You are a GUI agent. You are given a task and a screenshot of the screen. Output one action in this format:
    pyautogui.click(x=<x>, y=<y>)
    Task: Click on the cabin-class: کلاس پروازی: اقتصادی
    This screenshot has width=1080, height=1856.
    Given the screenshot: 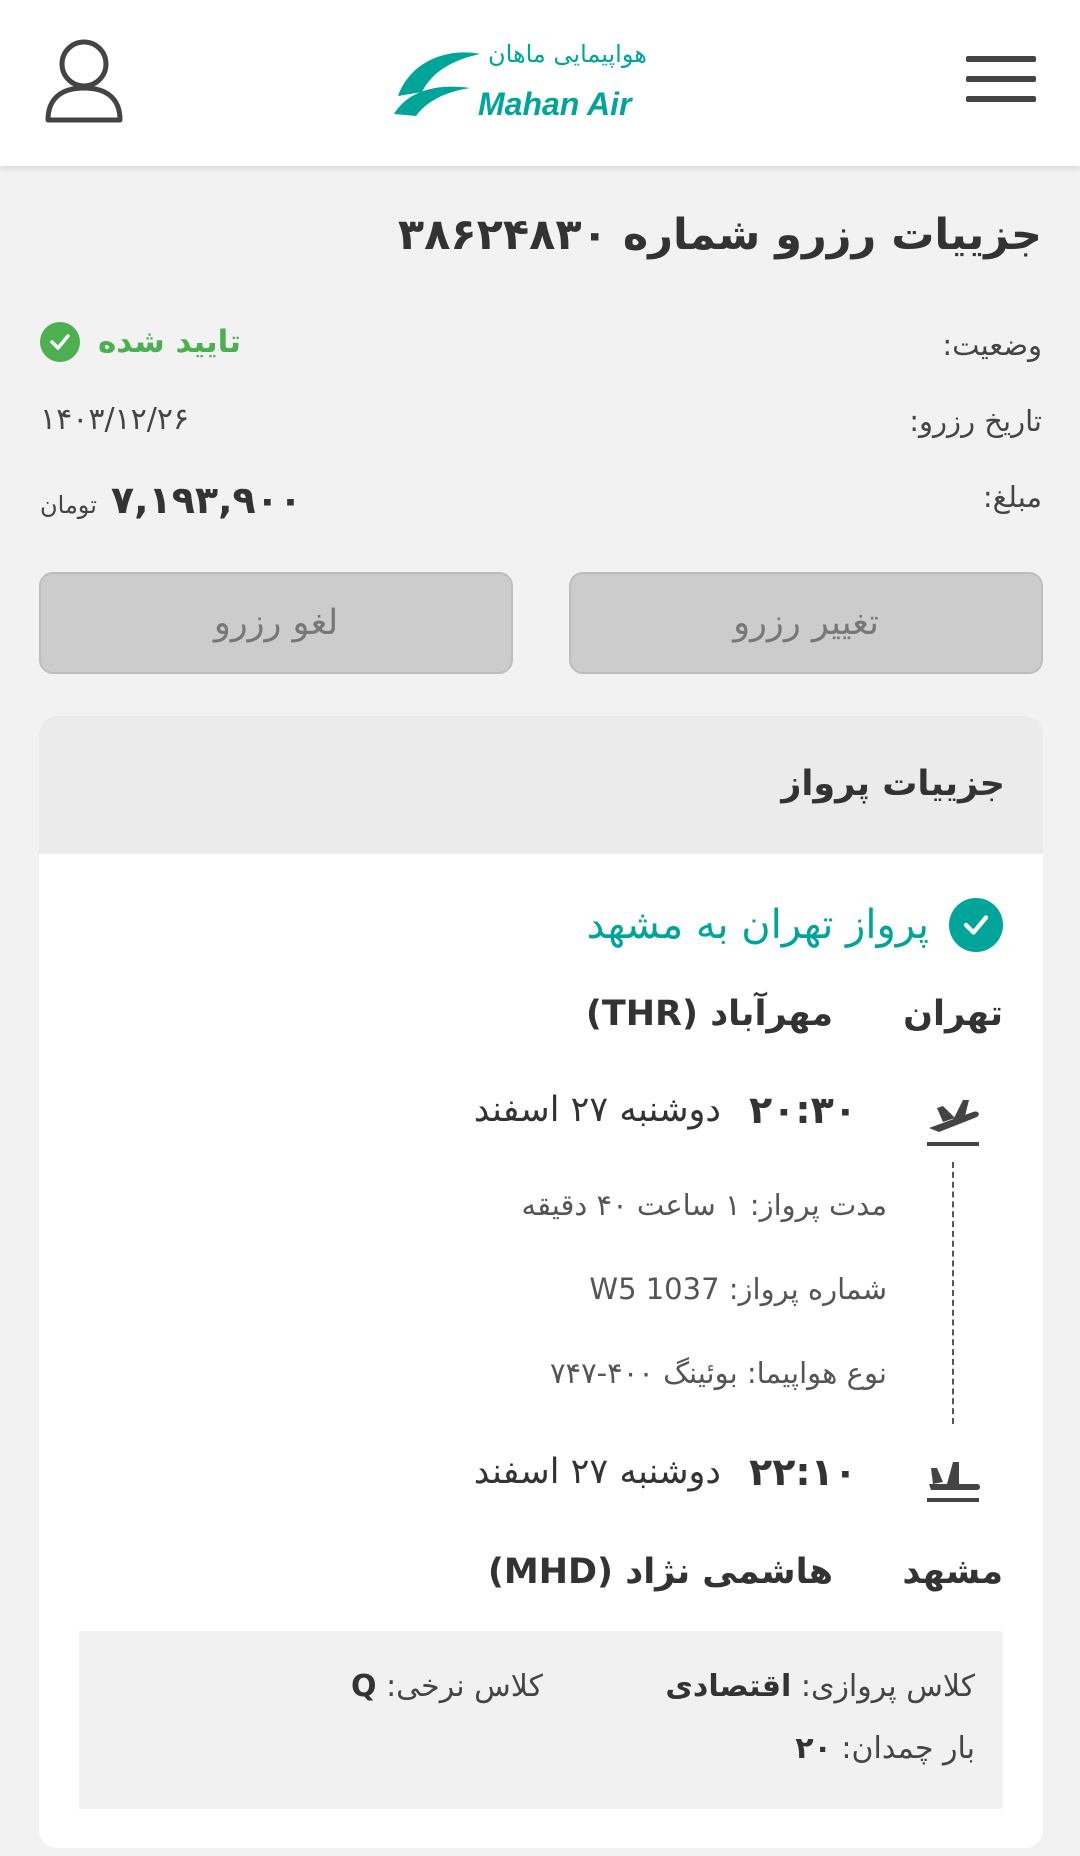 What is the action you would take?
    pyautogui.click(x=820, y=1686)
    